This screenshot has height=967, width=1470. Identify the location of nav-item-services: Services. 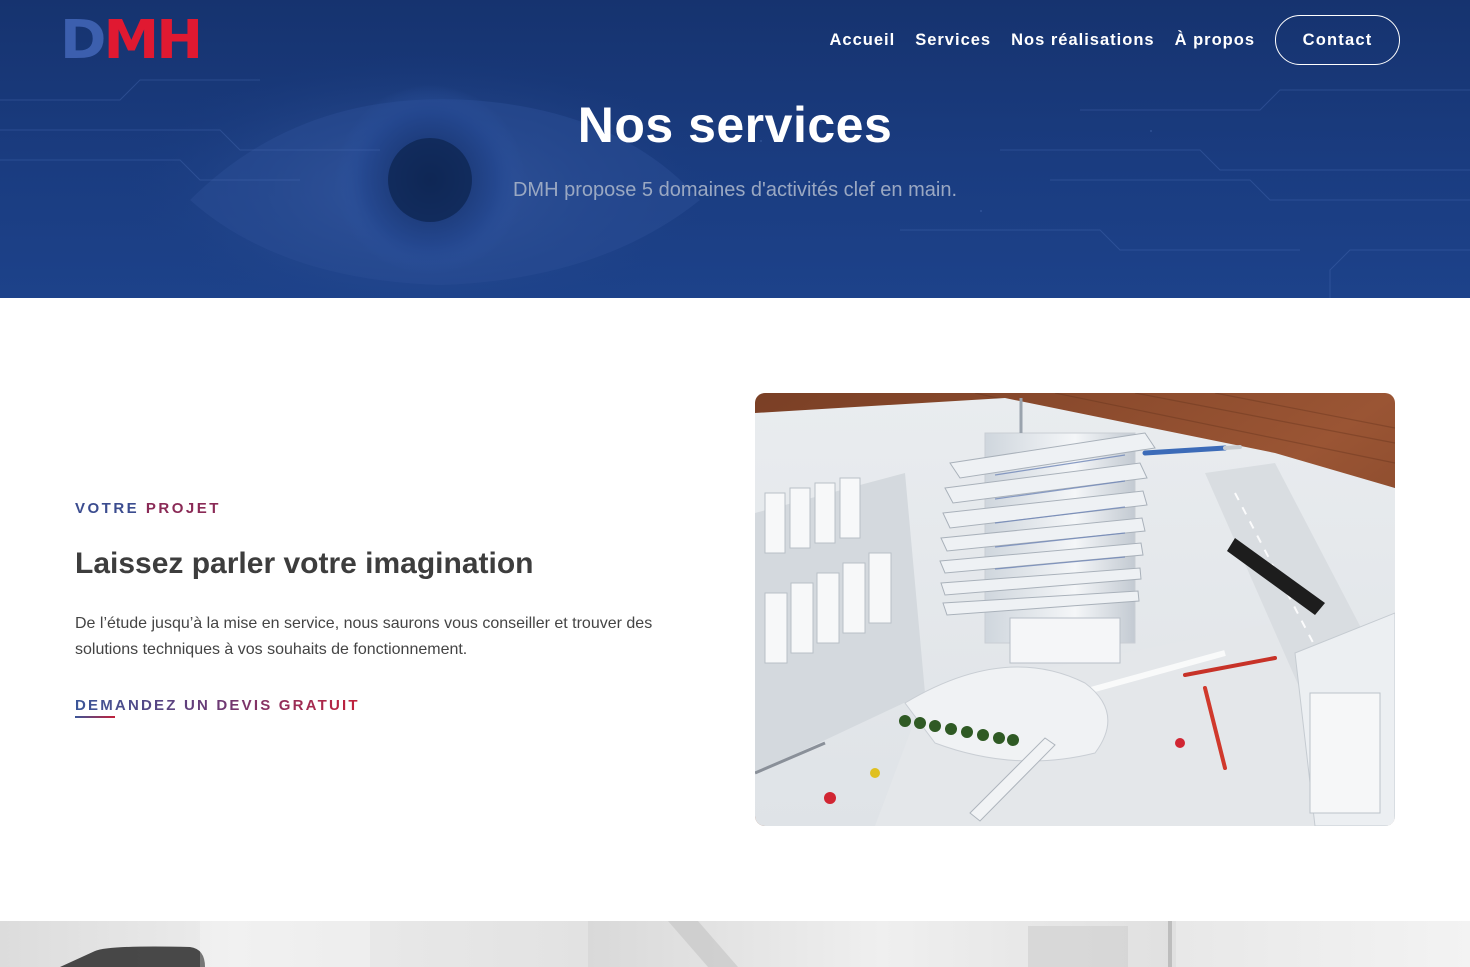
(953, 40).